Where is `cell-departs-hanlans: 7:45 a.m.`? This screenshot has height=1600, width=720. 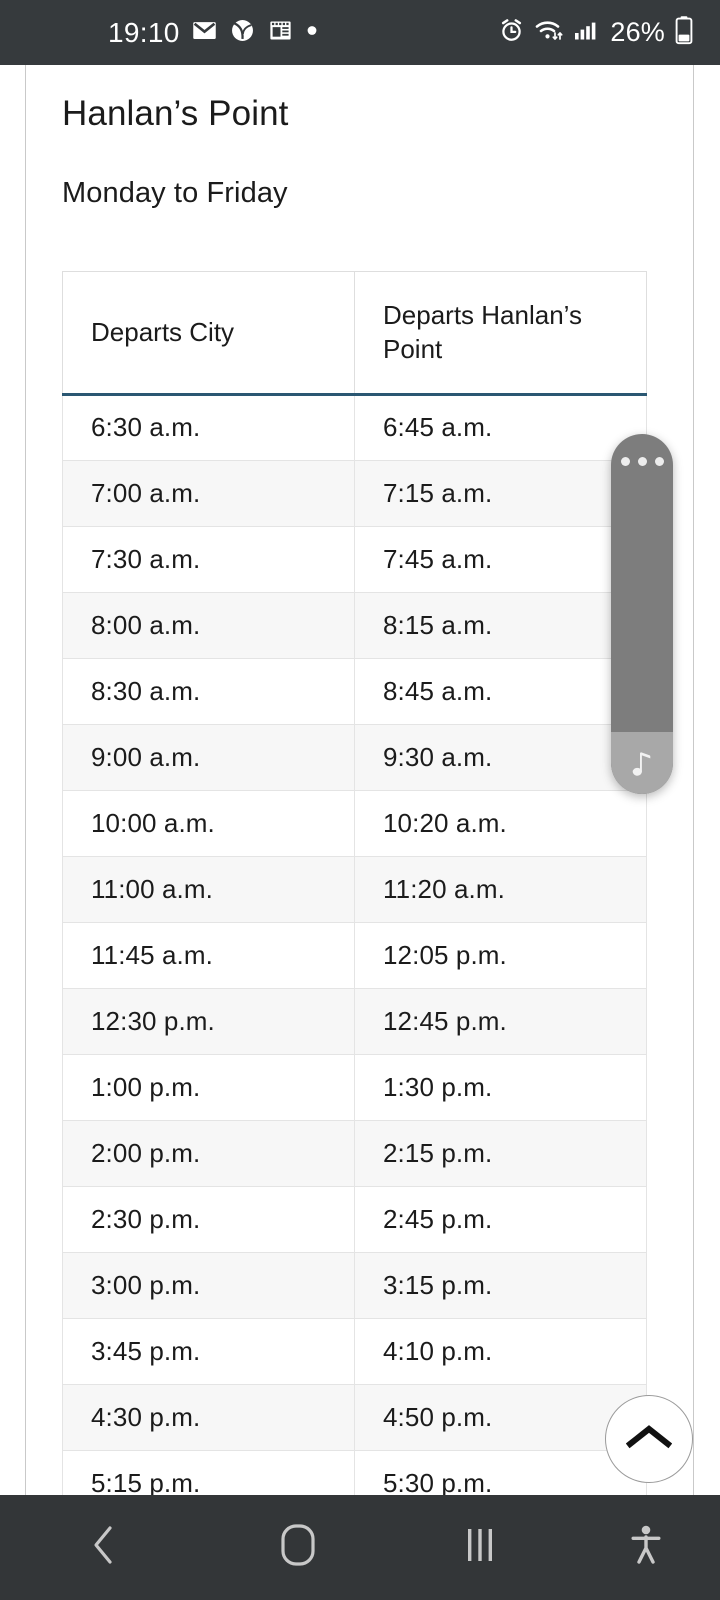 cell-departs-hanlans: 7:45 a.m. is located at coordinates (500, 559).